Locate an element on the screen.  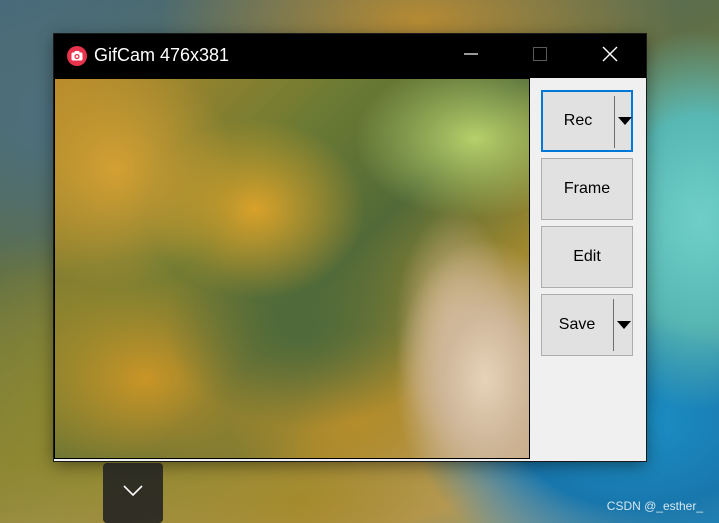
title-bar: GifCam 476x381 is located at coordinates (350, 56).